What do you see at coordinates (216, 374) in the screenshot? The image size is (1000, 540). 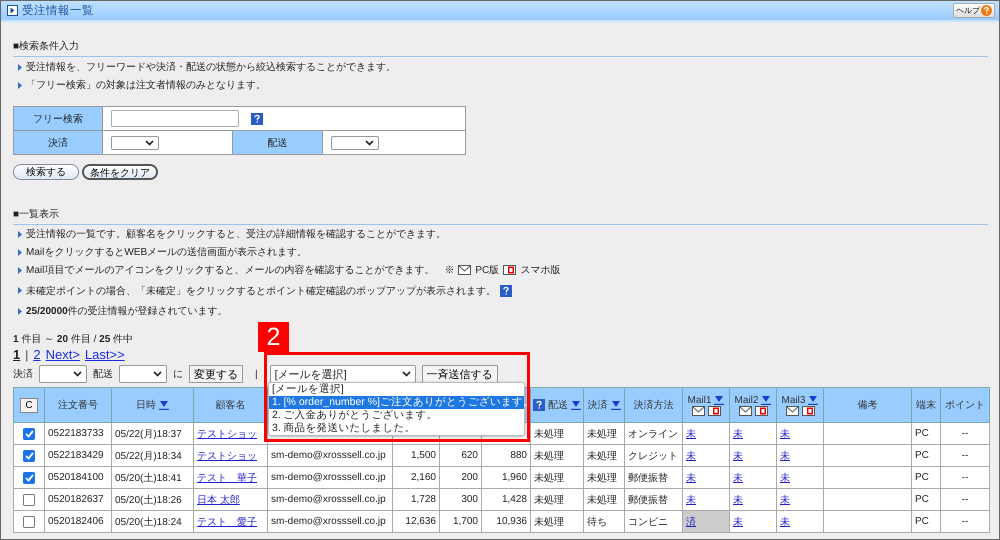 I see `change-button: 変更する` at bounding box center [216, 374].